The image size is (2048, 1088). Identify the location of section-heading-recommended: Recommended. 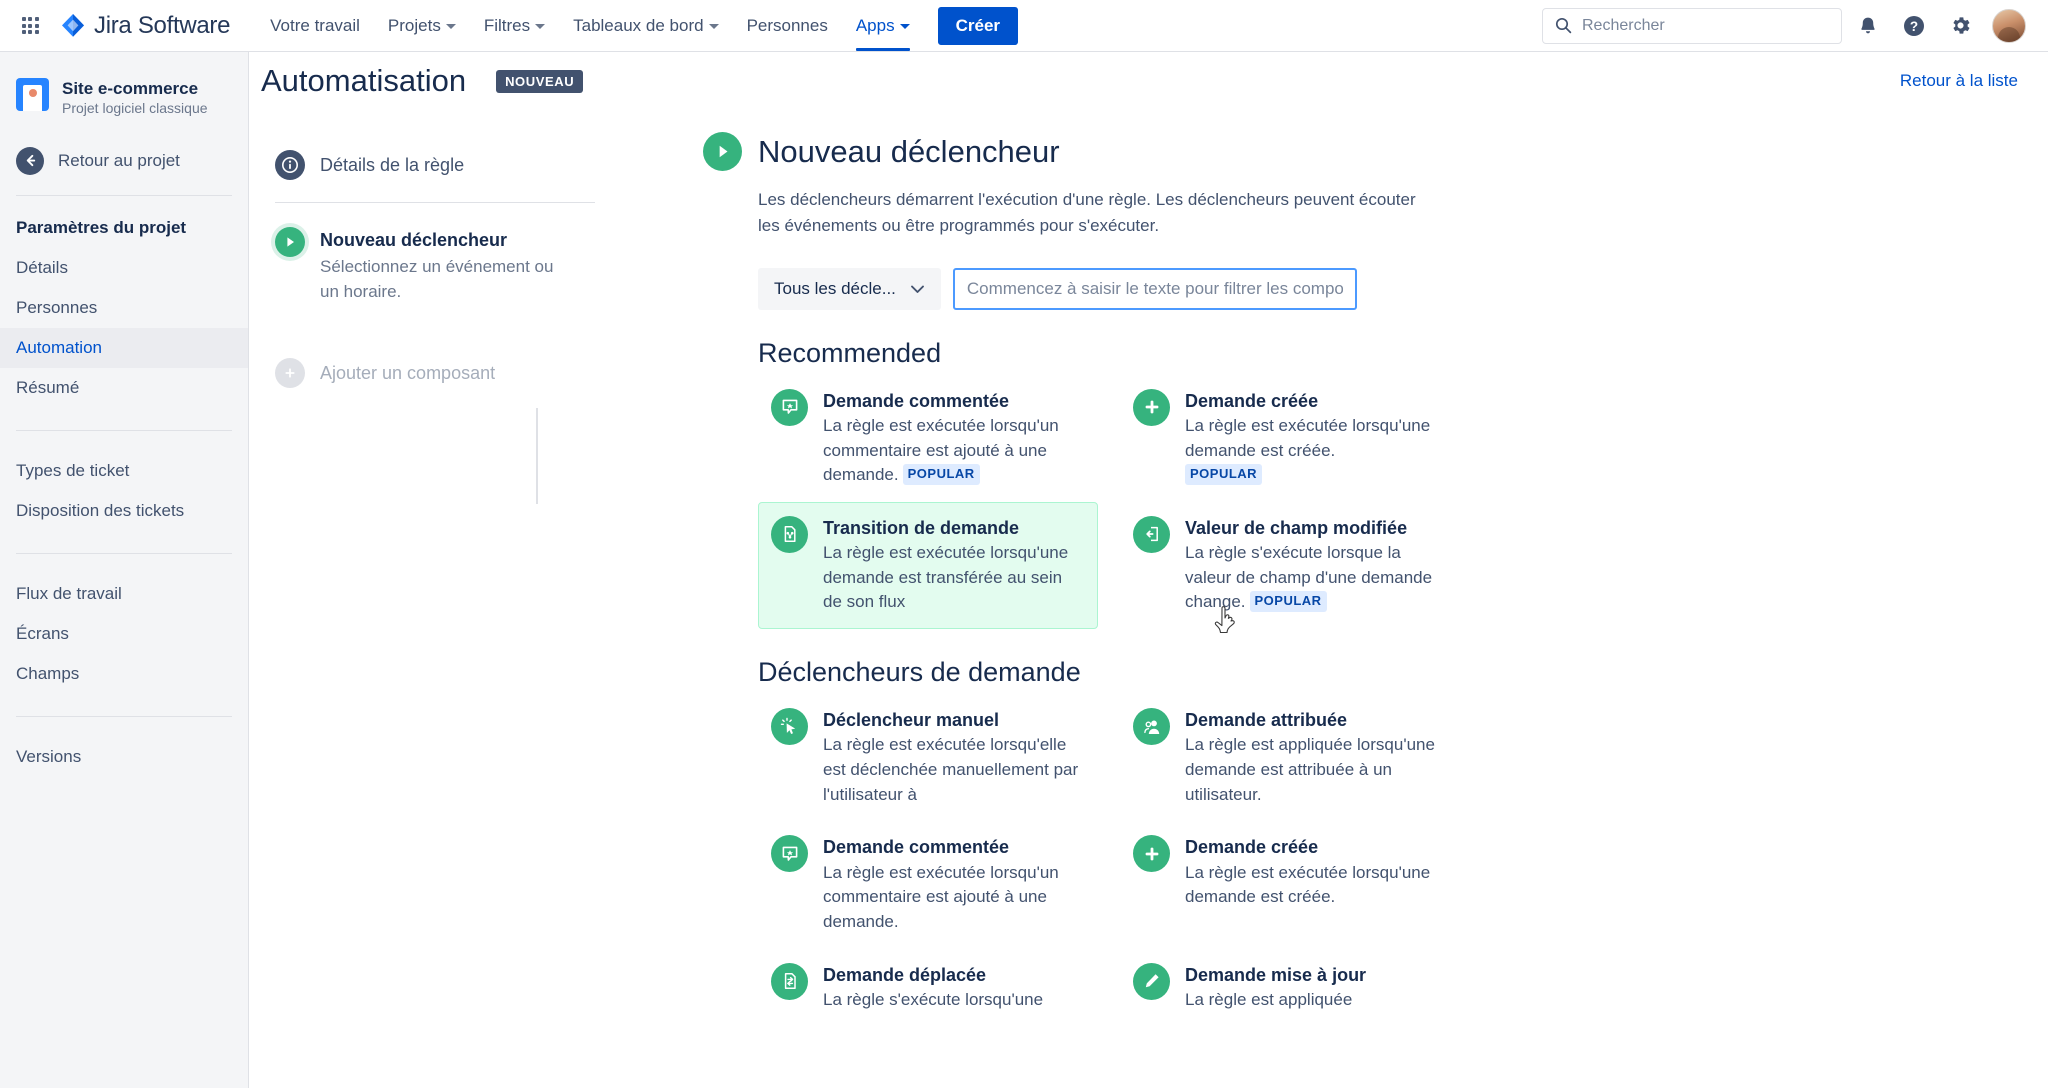
(850, 352).